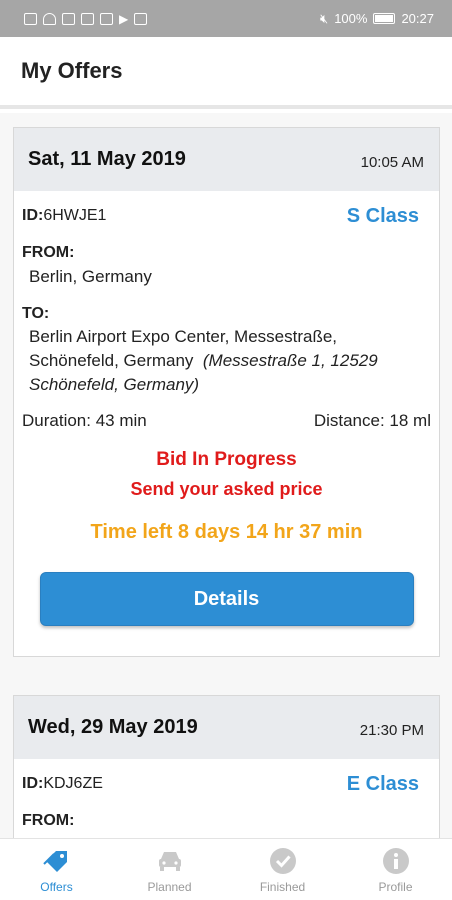  What do you see at coordinates (141, 18) in the screenshot?
I see `message-icon` at bounding box center [141, 18].